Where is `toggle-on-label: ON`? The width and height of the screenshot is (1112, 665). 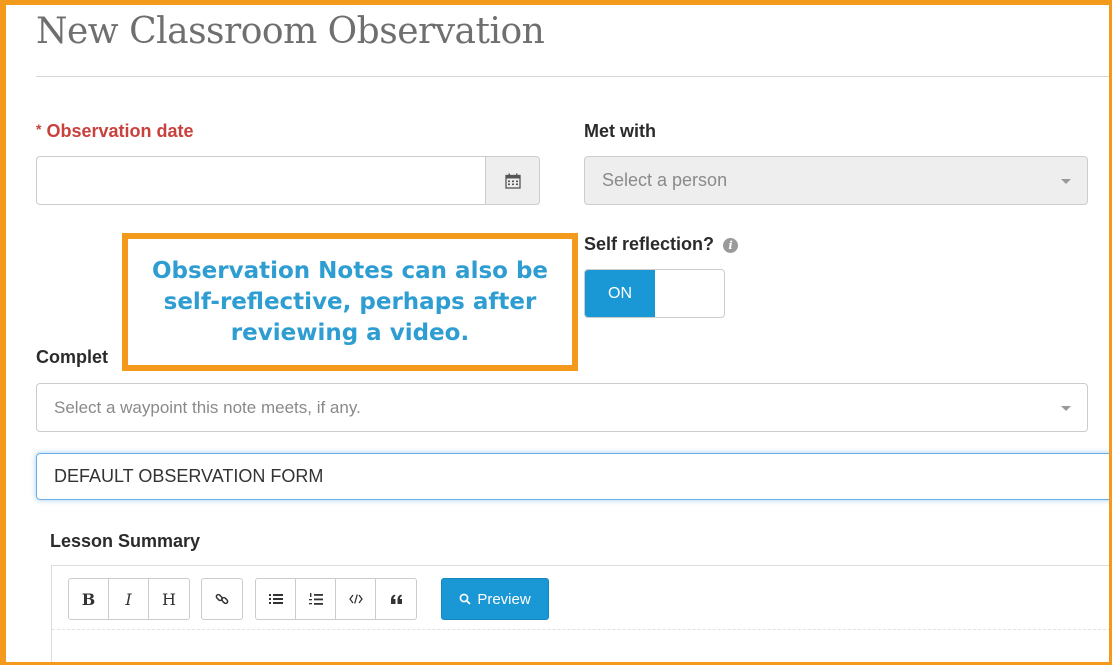
toggle-on-label: ON is located at coordinates (620, 293).